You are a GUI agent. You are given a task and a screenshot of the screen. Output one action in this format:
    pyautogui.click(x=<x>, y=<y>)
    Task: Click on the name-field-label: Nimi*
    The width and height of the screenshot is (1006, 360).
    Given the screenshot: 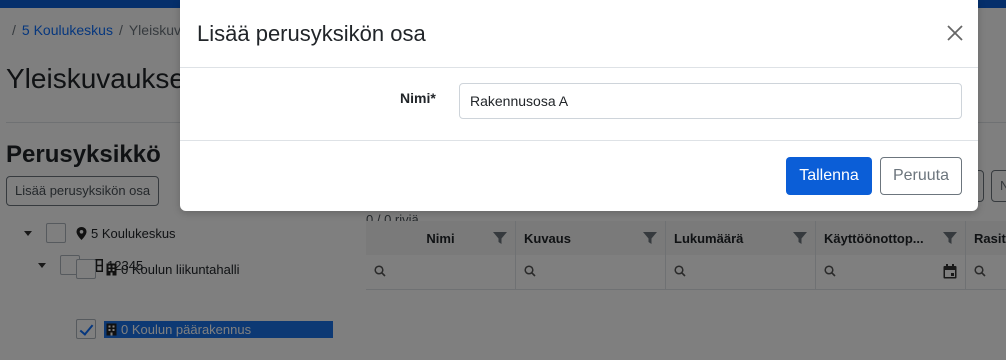 What is the action you would take?
    pyautogui.click(x=418, y=98)
    